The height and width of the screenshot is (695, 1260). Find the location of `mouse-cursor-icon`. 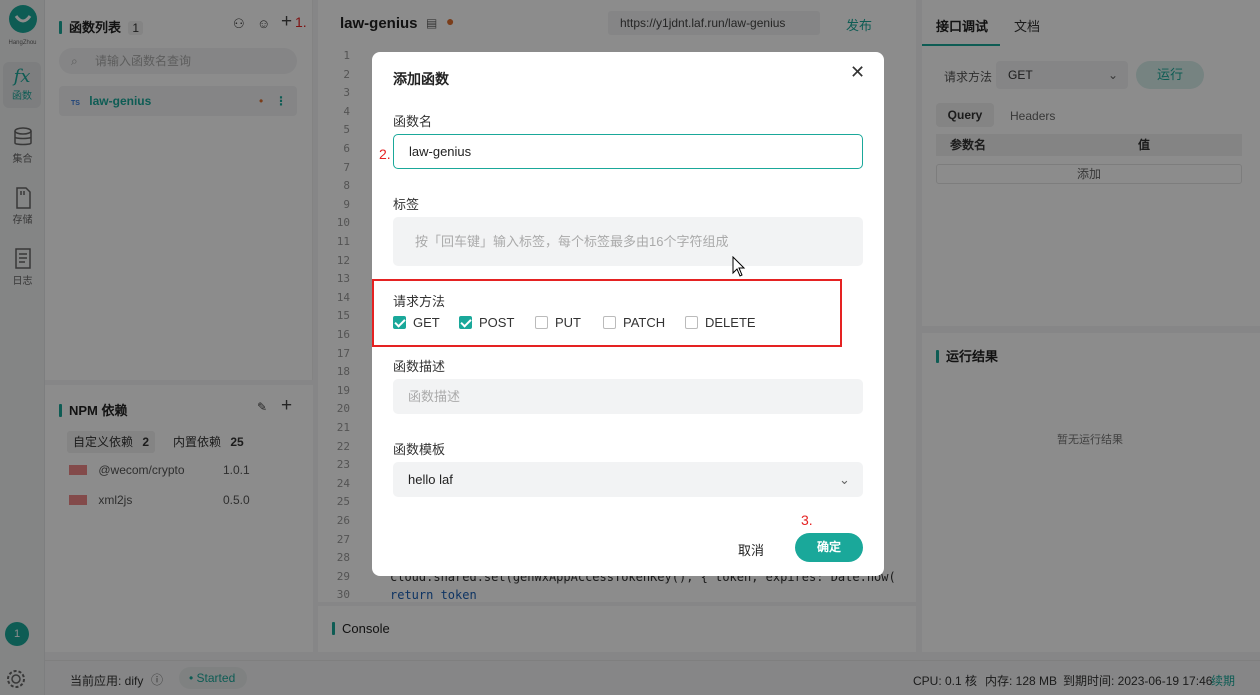

mouse-cursor-icon is located at coordinates (739, 266).